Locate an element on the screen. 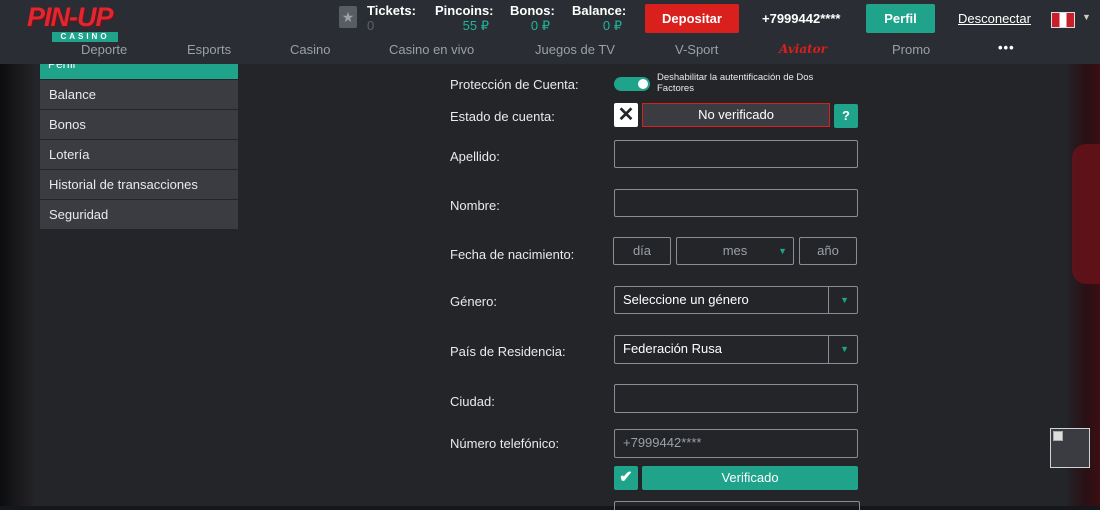  background-left-decoration is located at coordinates (17, 285).